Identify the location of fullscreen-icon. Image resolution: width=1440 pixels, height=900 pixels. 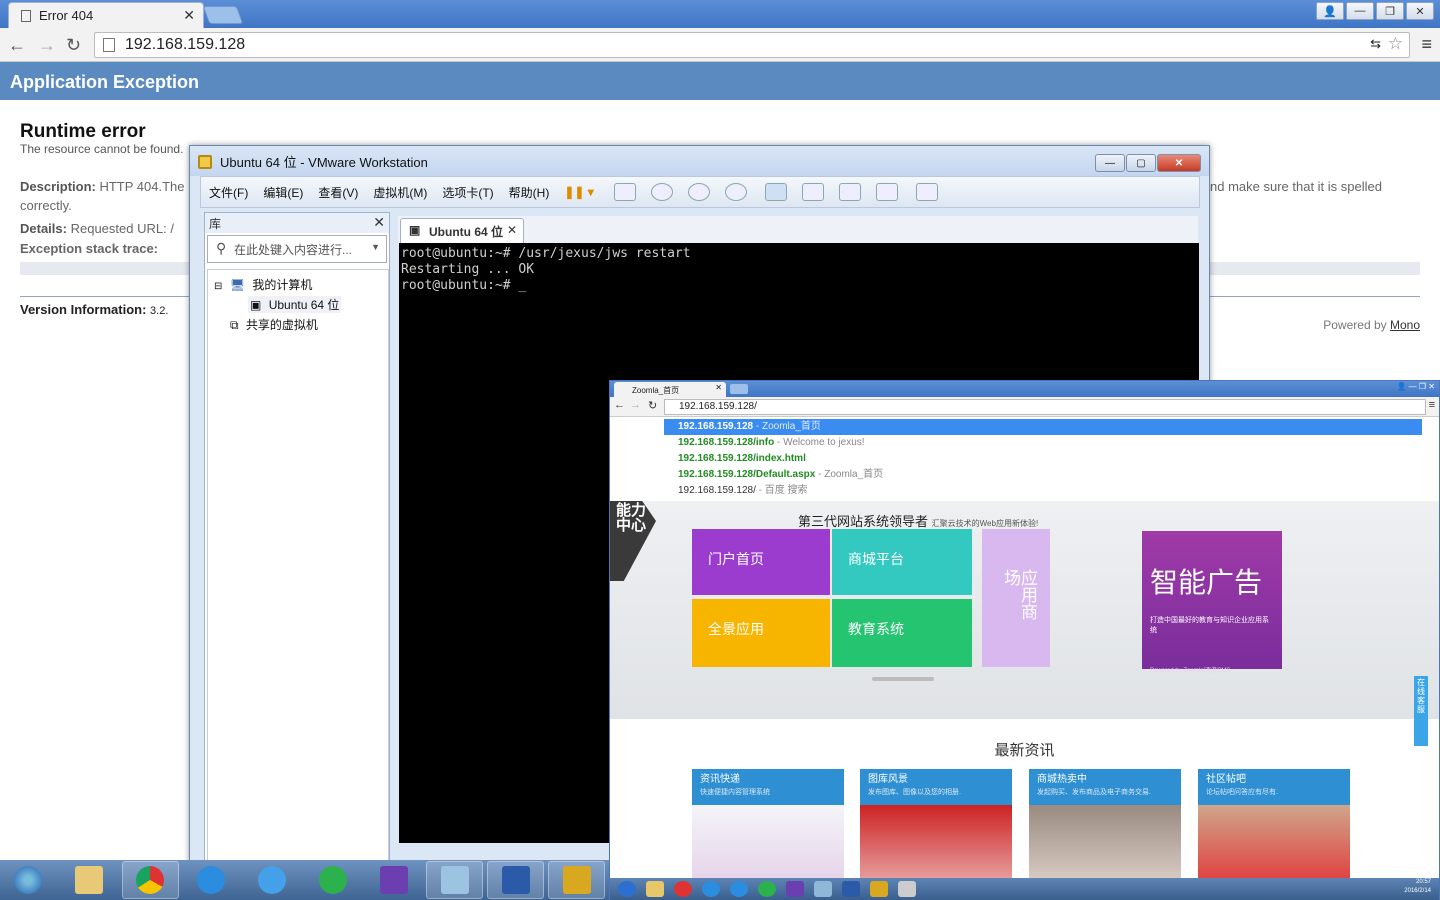
(849, 192).